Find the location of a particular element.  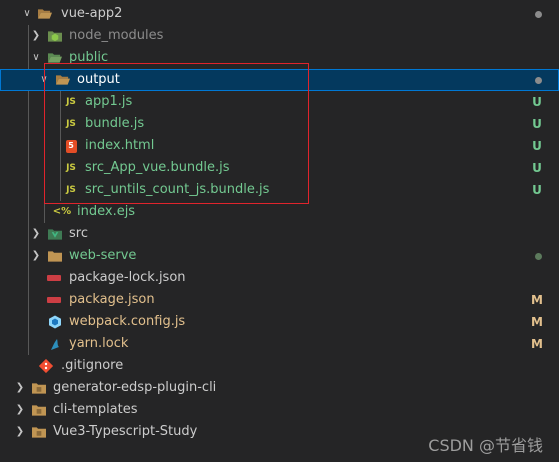

tree-item-label: node_modules is located at coordinates (116, 35).